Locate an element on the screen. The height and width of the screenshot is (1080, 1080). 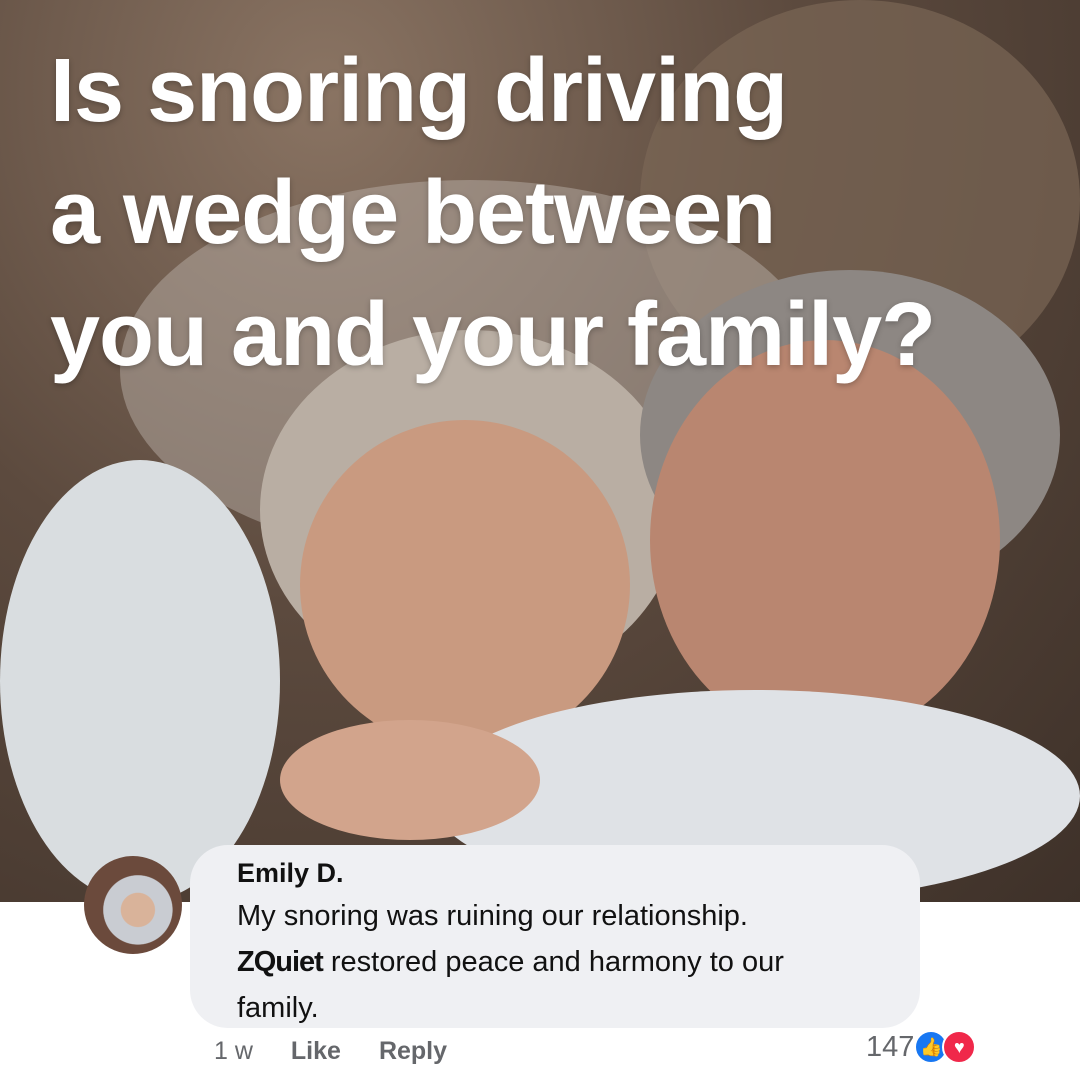
reactions: 147 👍 ♥ is located at coordinates (921, 1047).